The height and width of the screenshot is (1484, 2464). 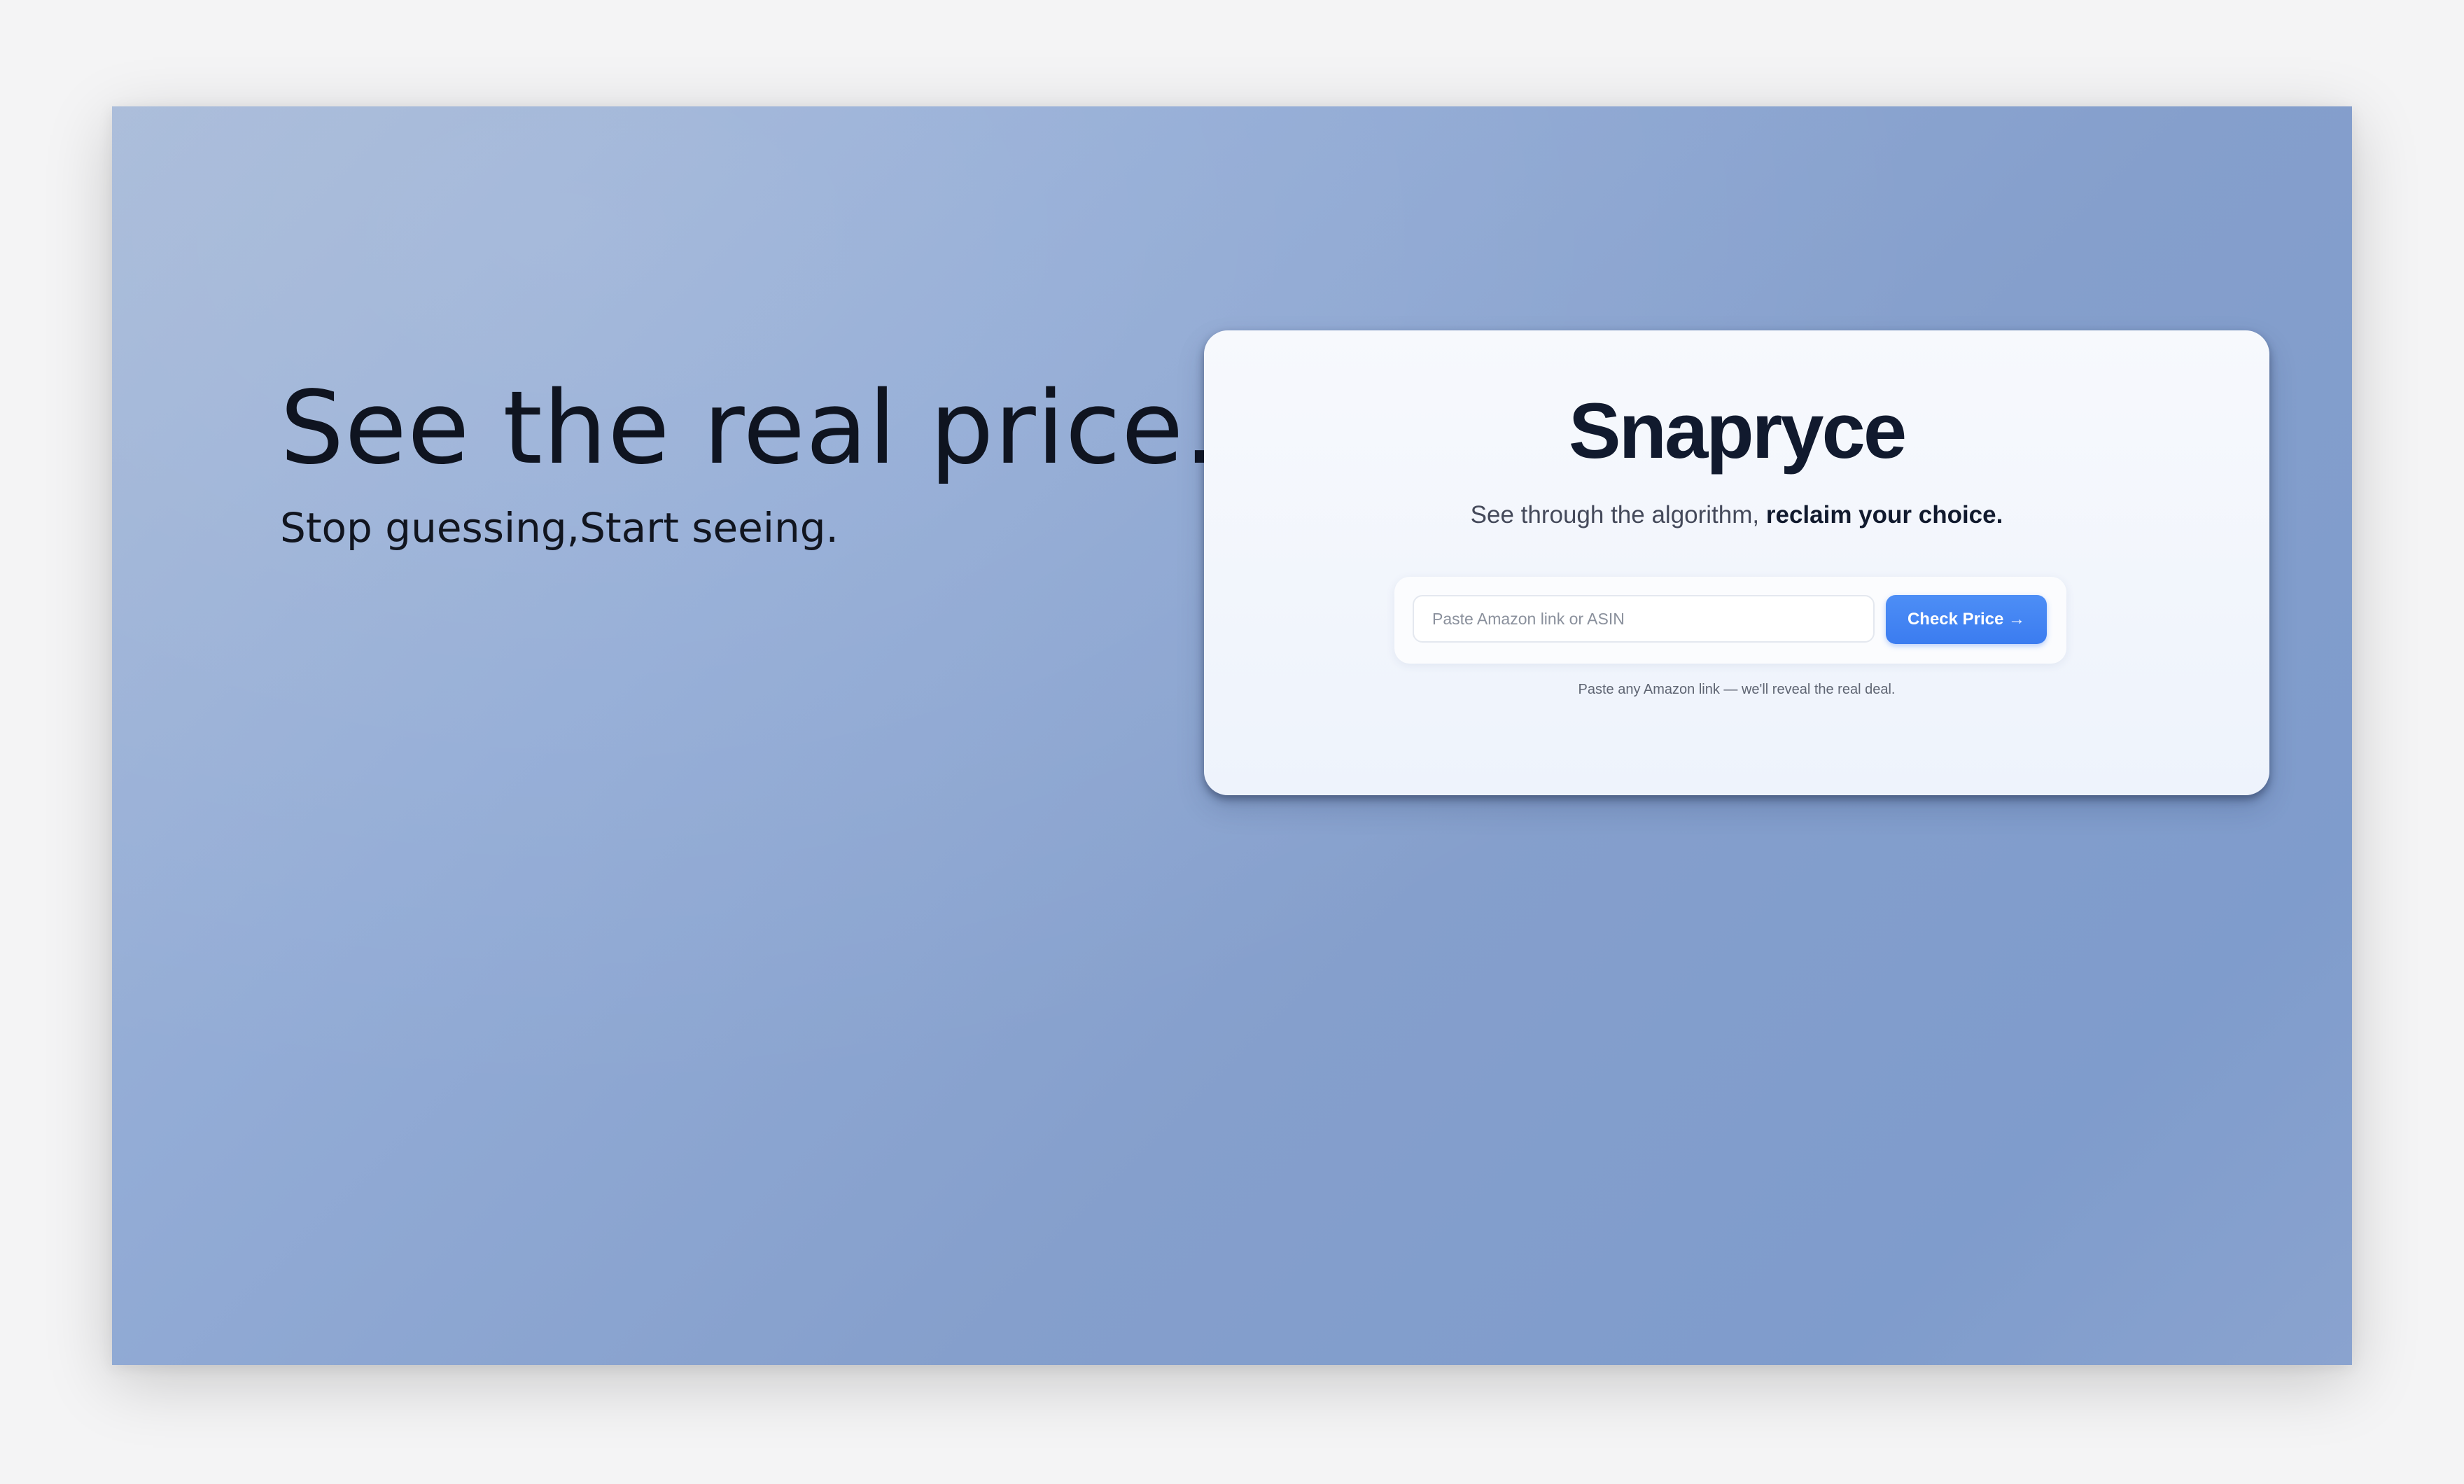 What do you see at coordinates (748, 427) in the screenshot?
I see `hero-title: See the real price.` at bounding box center [748, 427].